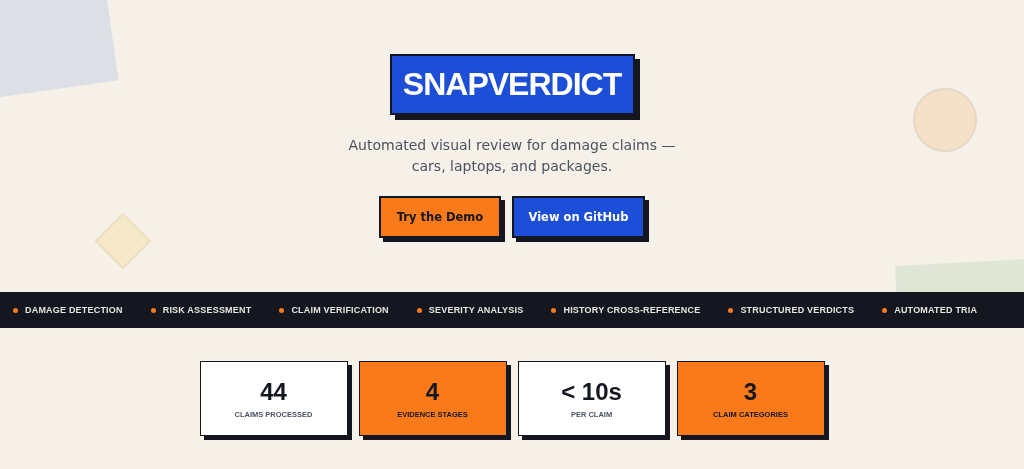 This screenshot has width=1024, height=469. I want to click on ticker-item: SEVERITY ANALYSIS, so click(476, 310).